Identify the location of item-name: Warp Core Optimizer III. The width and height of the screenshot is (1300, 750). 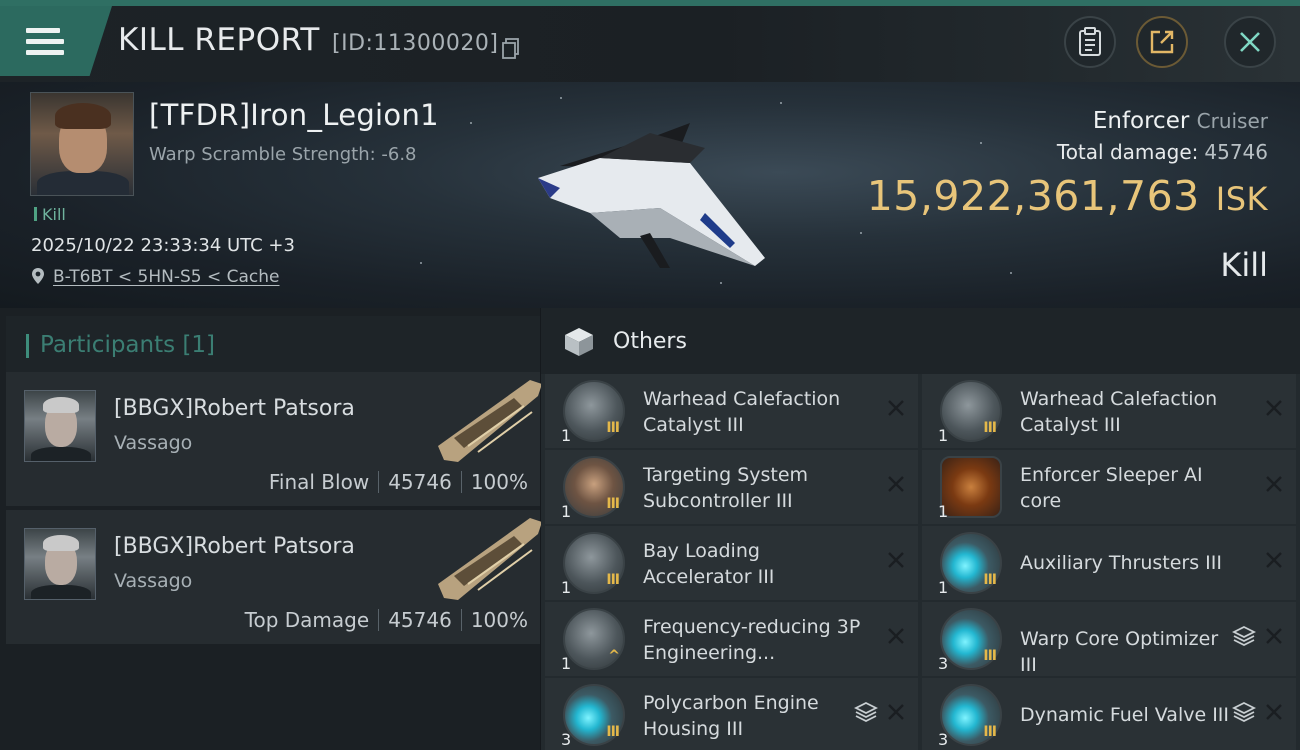
(1119, 652).